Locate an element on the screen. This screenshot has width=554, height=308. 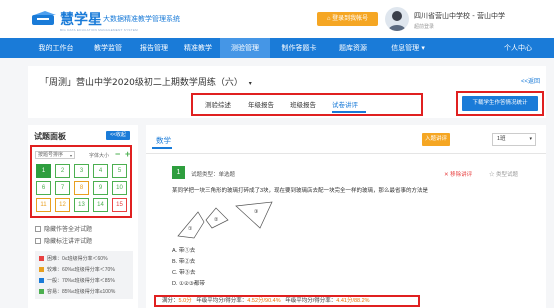
return-account-label: 登录到我帐号 is located at coordinates (350, 19).